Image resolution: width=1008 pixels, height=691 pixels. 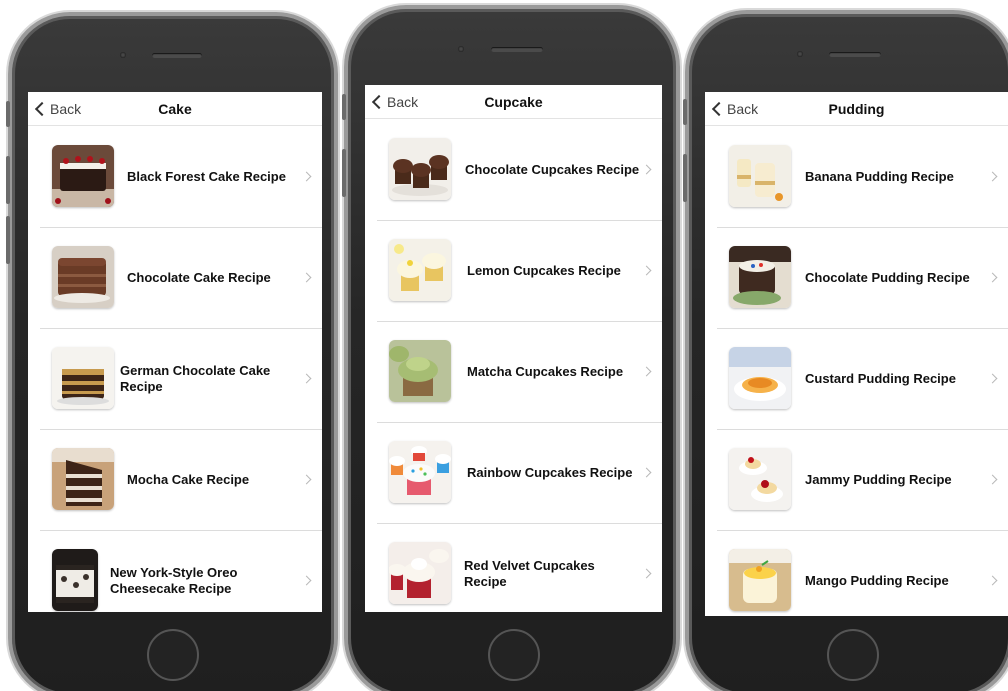 What do you see at coordinates (188, 479) in the screenshot?
I see `recipe-label: Mocha Cake Recipe` at bounding box center [188, 479].